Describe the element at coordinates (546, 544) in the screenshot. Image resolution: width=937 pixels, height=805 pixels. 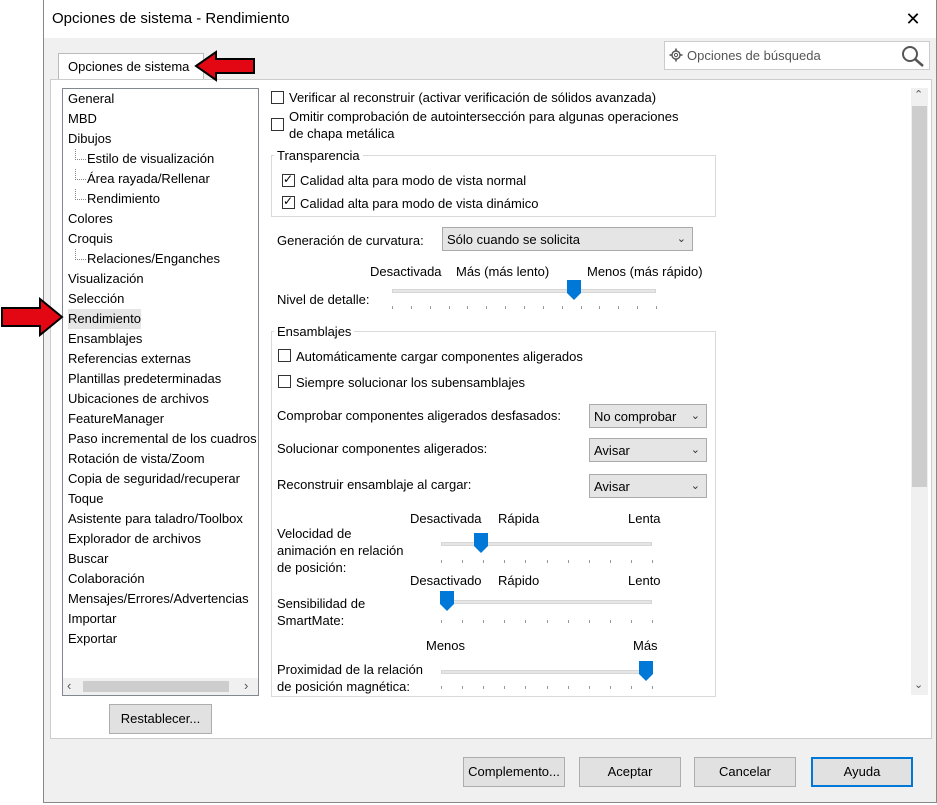
I see `anim-speed-slider-track` at that location.